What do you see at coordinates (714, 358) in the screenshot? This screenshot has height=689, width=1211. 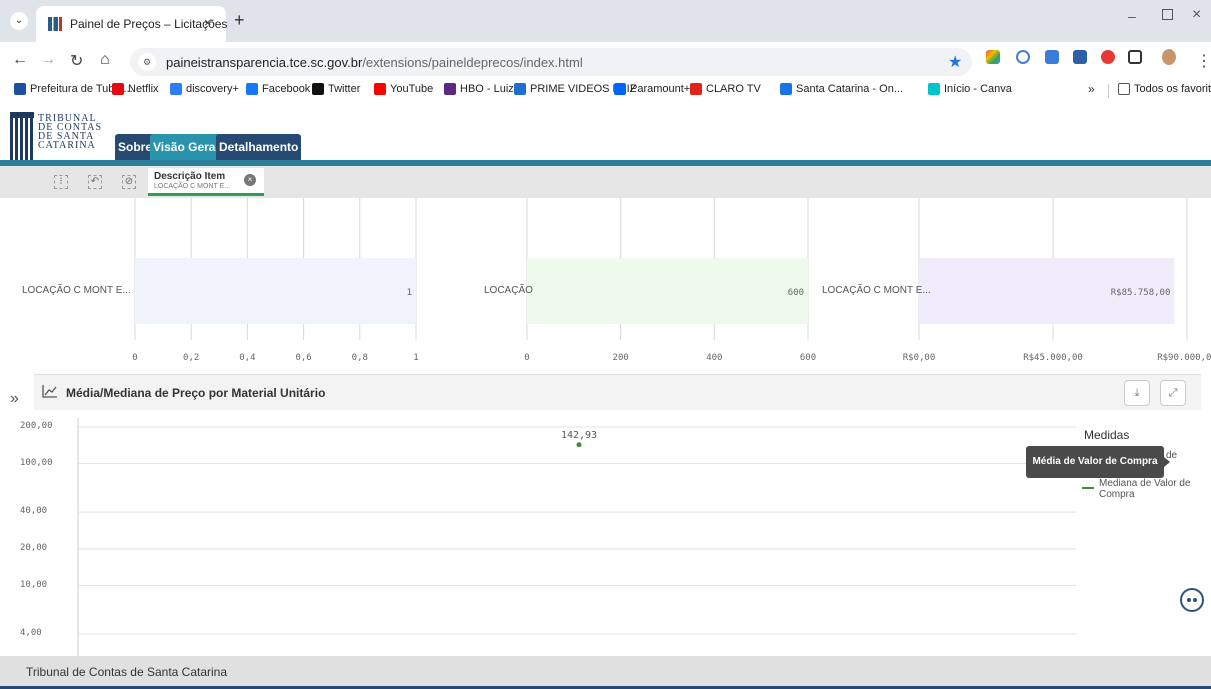 I see `x-tick-label: 400` at bounding box center [714, 358].